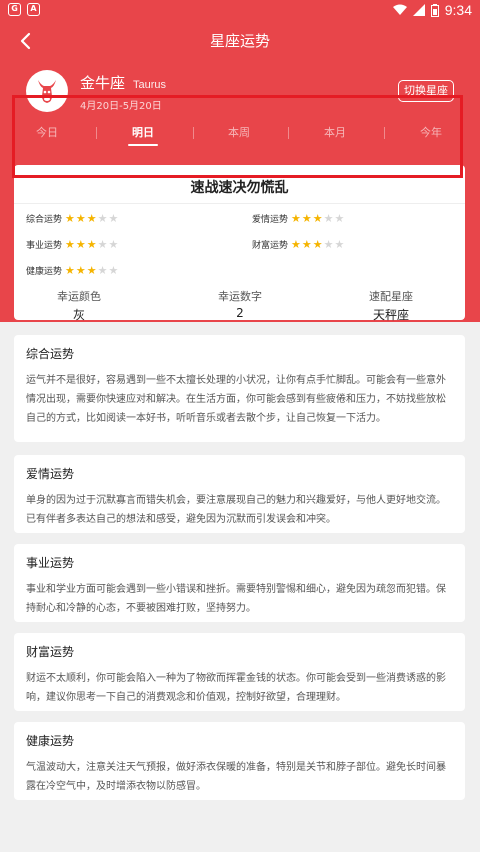  What do you see at coordinates (24, 9) in the screenshot?
I see `status-notification-icons: G A` at bounding box center [24, 9].